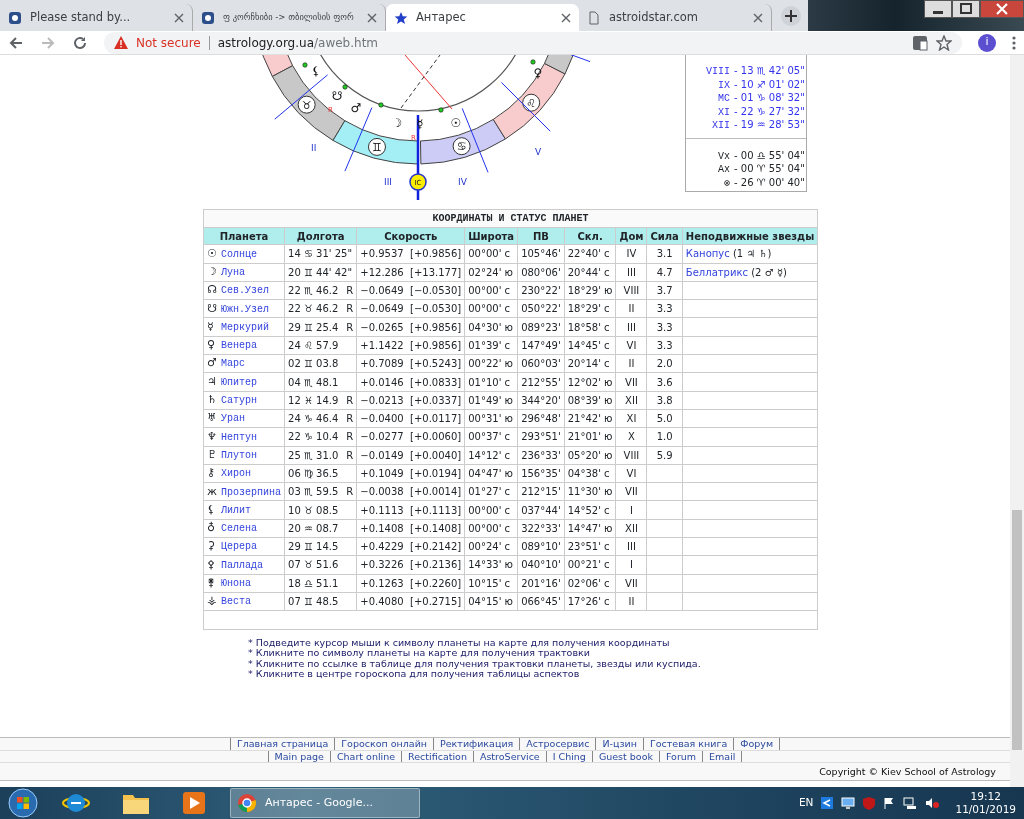 The height and width of the screenshot is (819, 1024). Describe the element at coordinates (491, 546) in the screenshot. I see `table-cell: 00°24' с` at that location.